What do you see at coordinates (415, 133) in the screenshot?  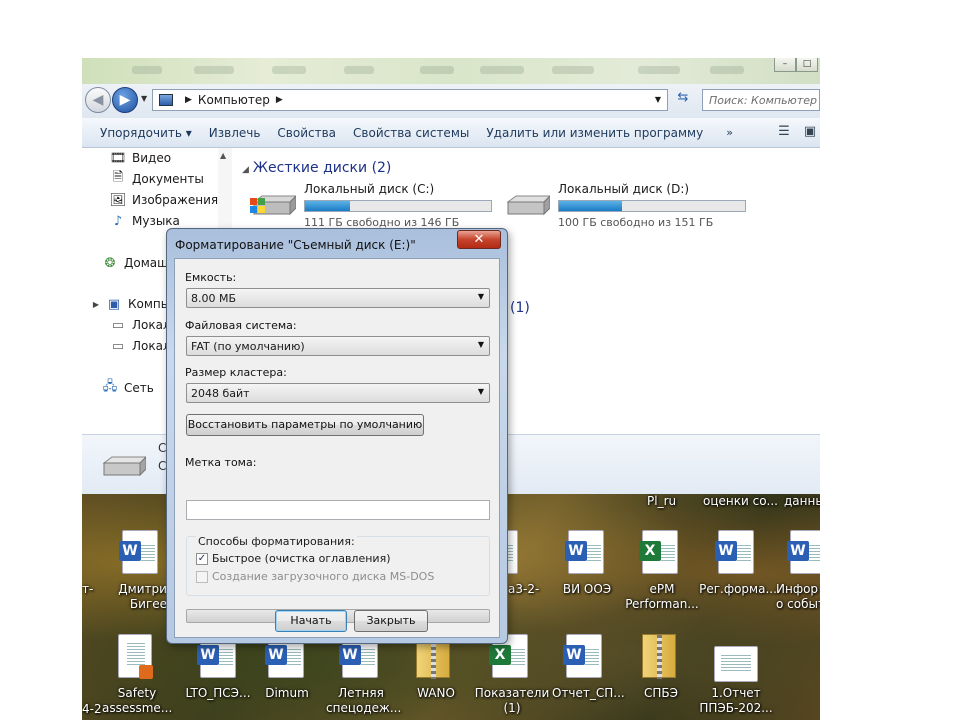 I see `system-properties-button: Свойства системы` at bounding box center [415, 133].